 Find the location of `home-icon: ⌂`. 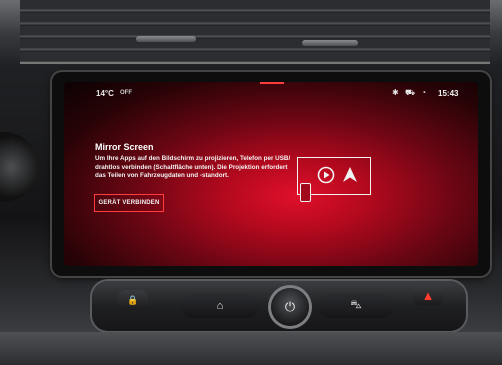

home-icon: ⌂ is located at coordinates (220, 306).